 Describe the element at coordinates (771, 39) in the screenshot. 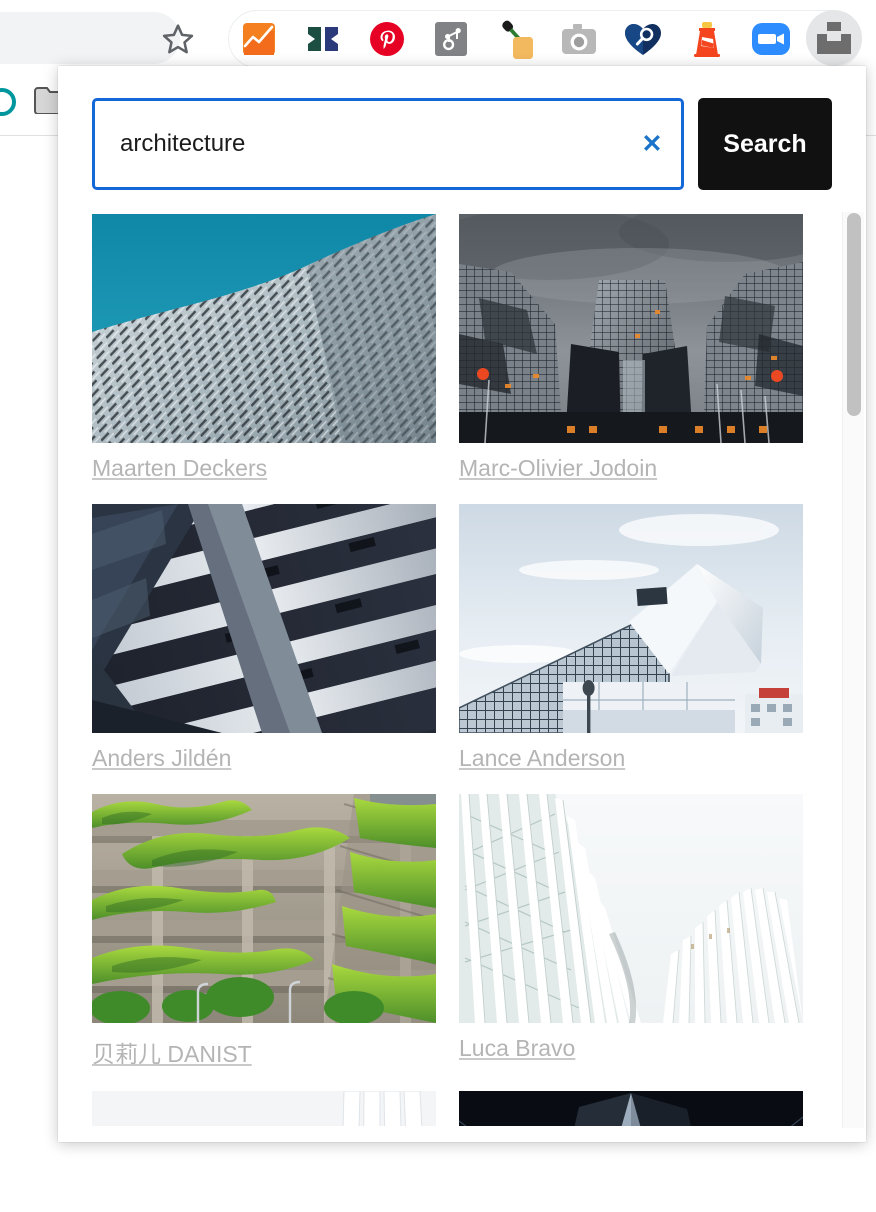

I see `zoom-video-icon` at that location.